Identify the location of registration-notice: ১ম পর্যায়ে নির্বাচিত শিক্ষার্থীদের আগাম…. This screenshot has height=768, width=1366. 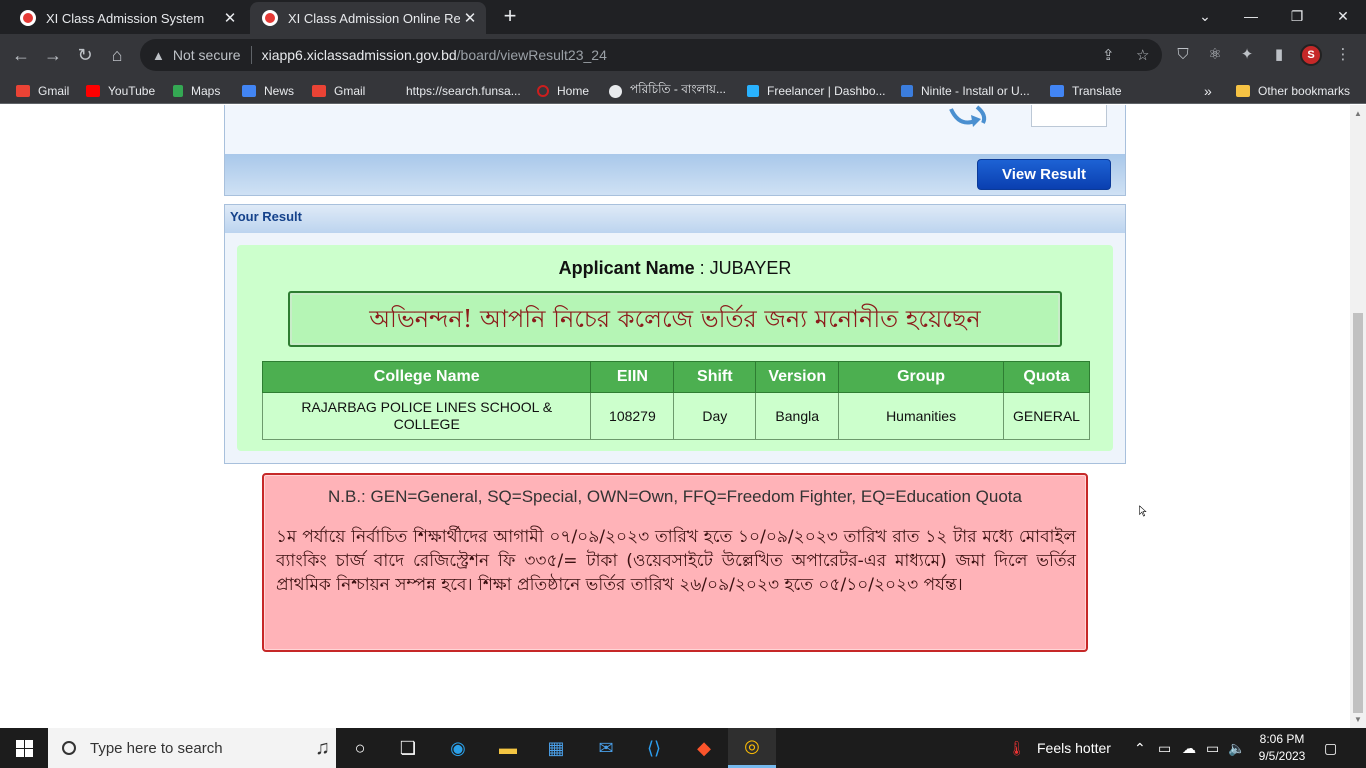
(676, 561).